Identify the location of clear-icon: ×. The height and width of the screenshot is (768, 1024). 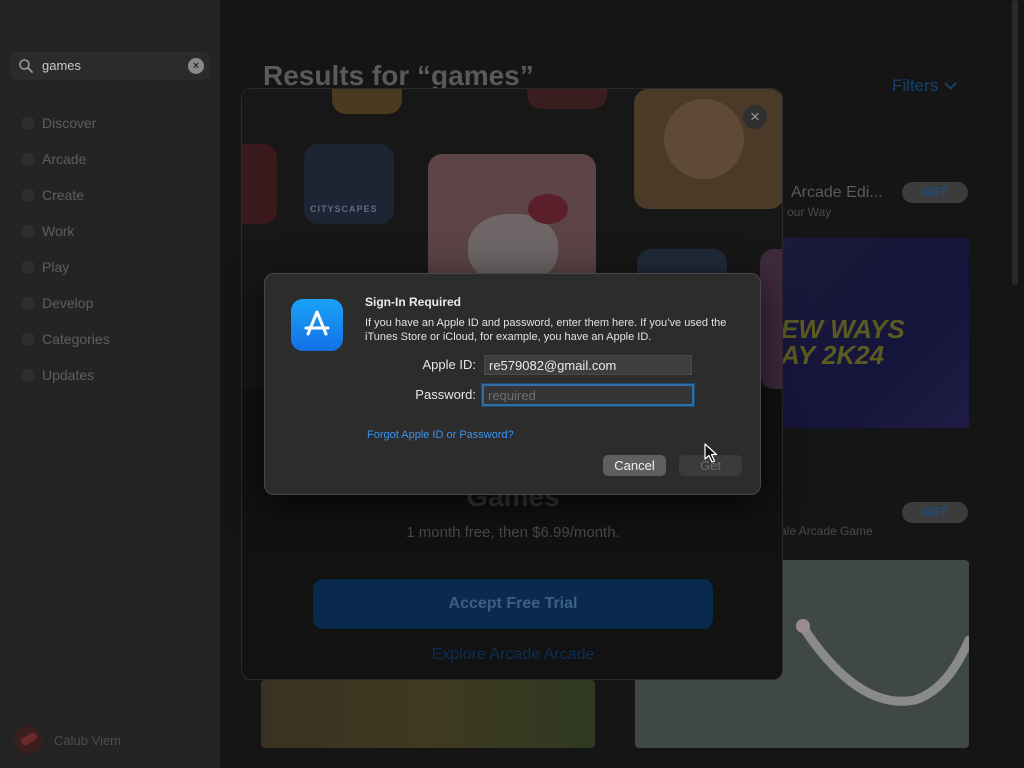
(196, 66).